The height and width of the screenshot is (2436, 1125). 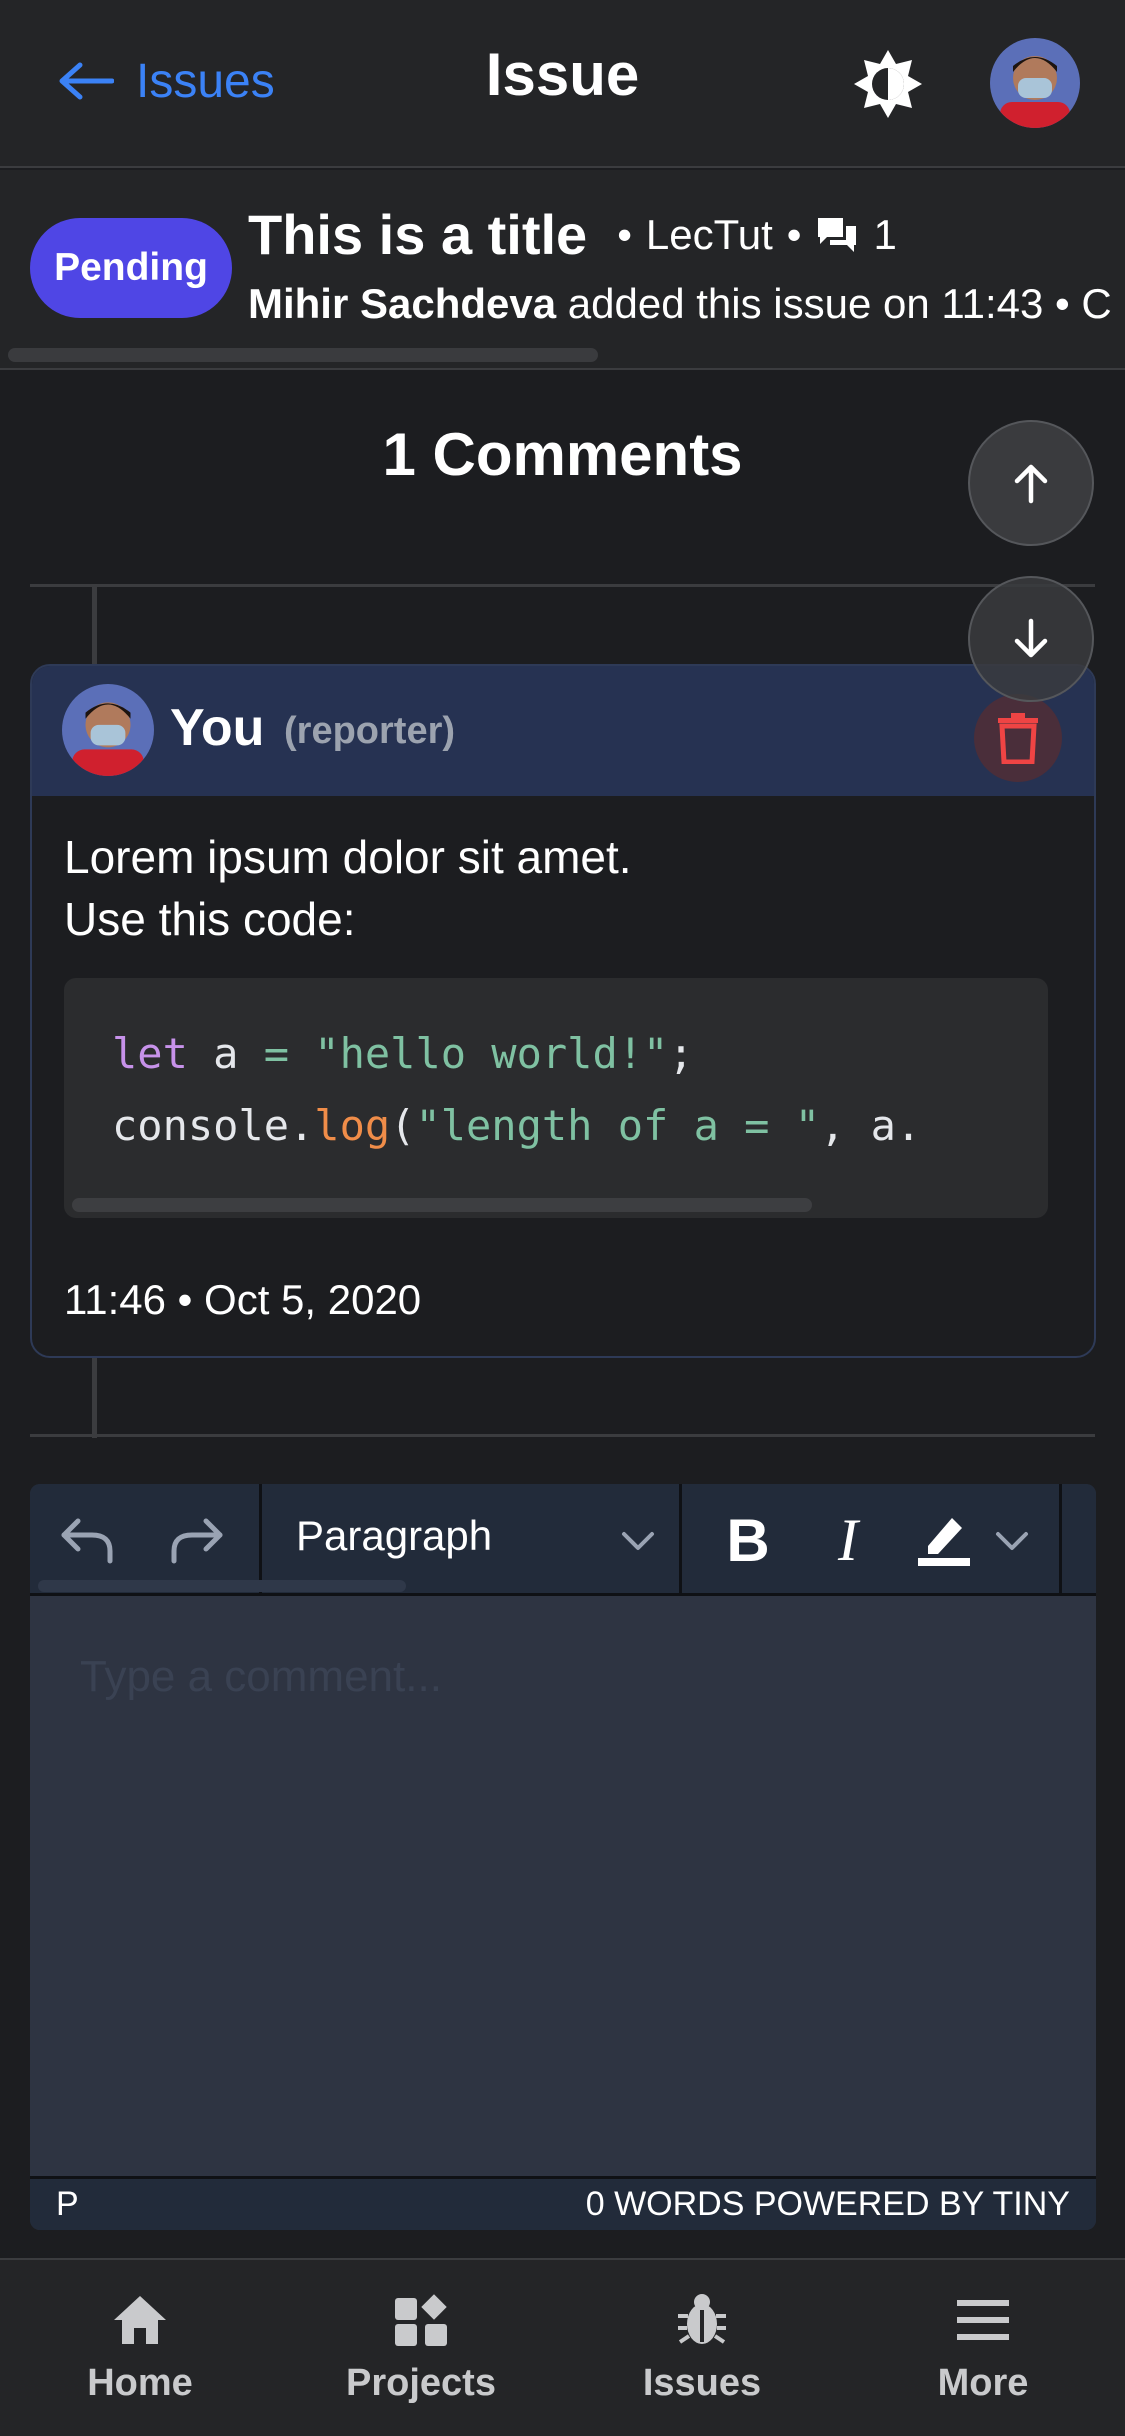 I want to click on commenter-name: You, so click(x=217, y=728).